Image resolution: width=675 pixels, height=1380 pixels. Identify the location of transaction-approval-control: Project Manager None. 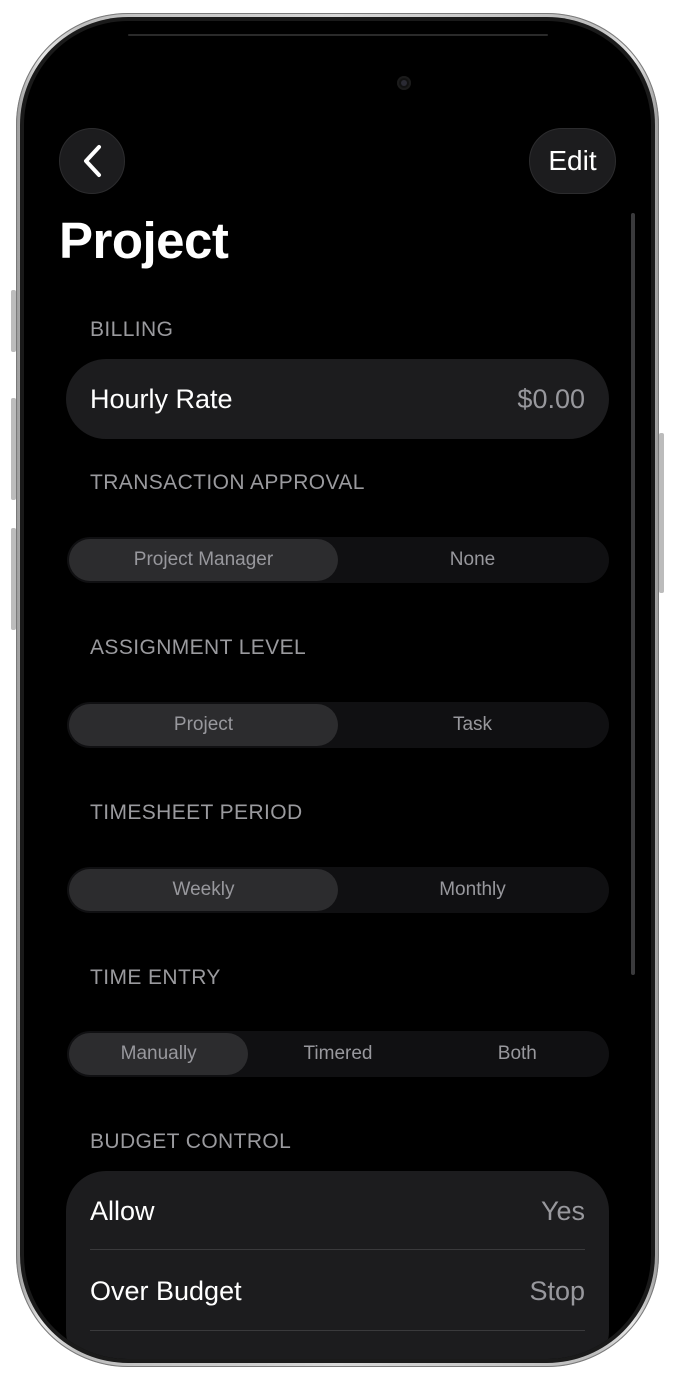
(338, 560).